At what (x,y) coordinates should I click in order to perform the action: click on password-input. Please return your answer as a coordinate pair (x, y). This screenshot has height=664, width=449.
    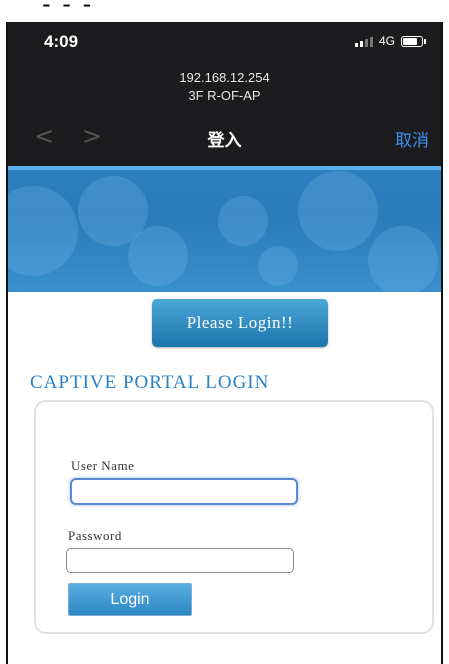
    Looking at the image, I should click on (180, 560).